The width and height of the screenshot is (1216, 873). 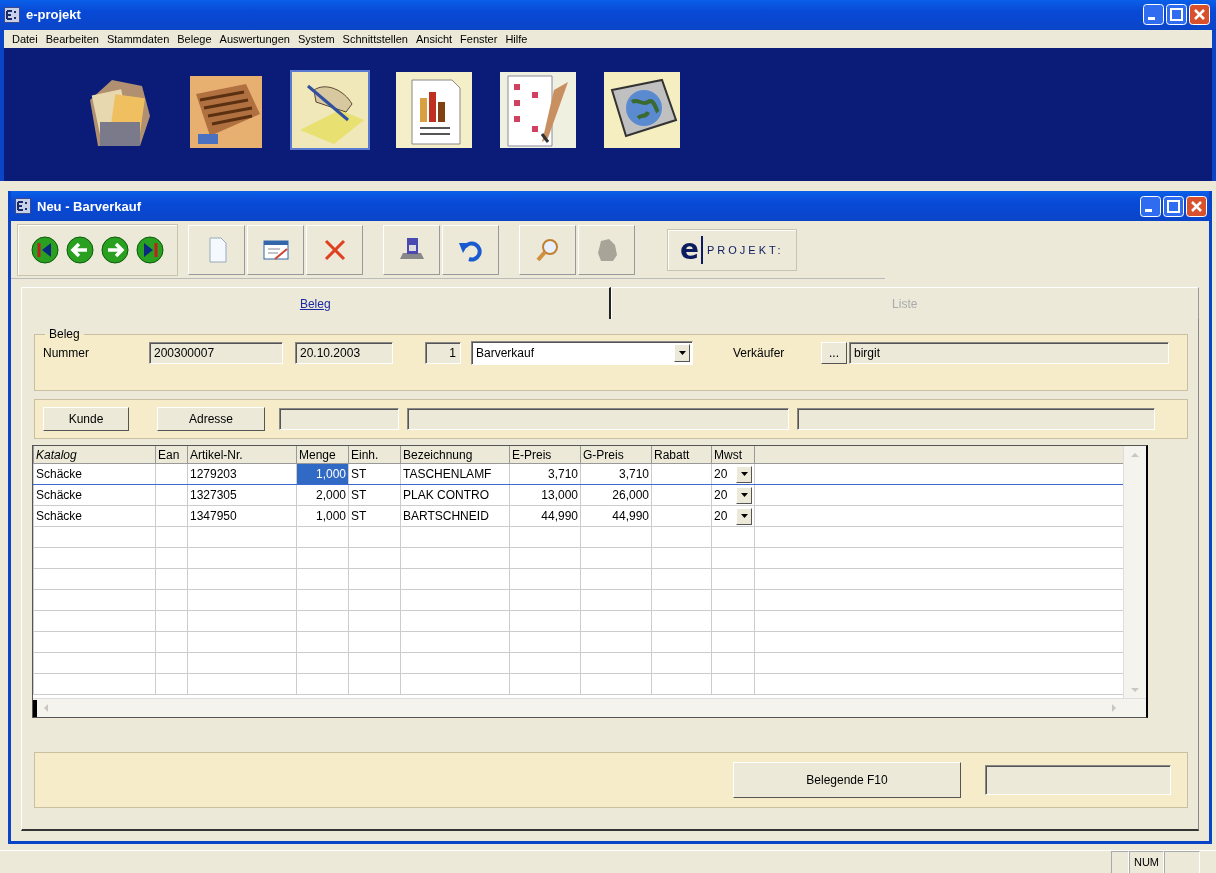 I want to click on window-title: Neu - Barverkauf, so click(x=90, y=206).